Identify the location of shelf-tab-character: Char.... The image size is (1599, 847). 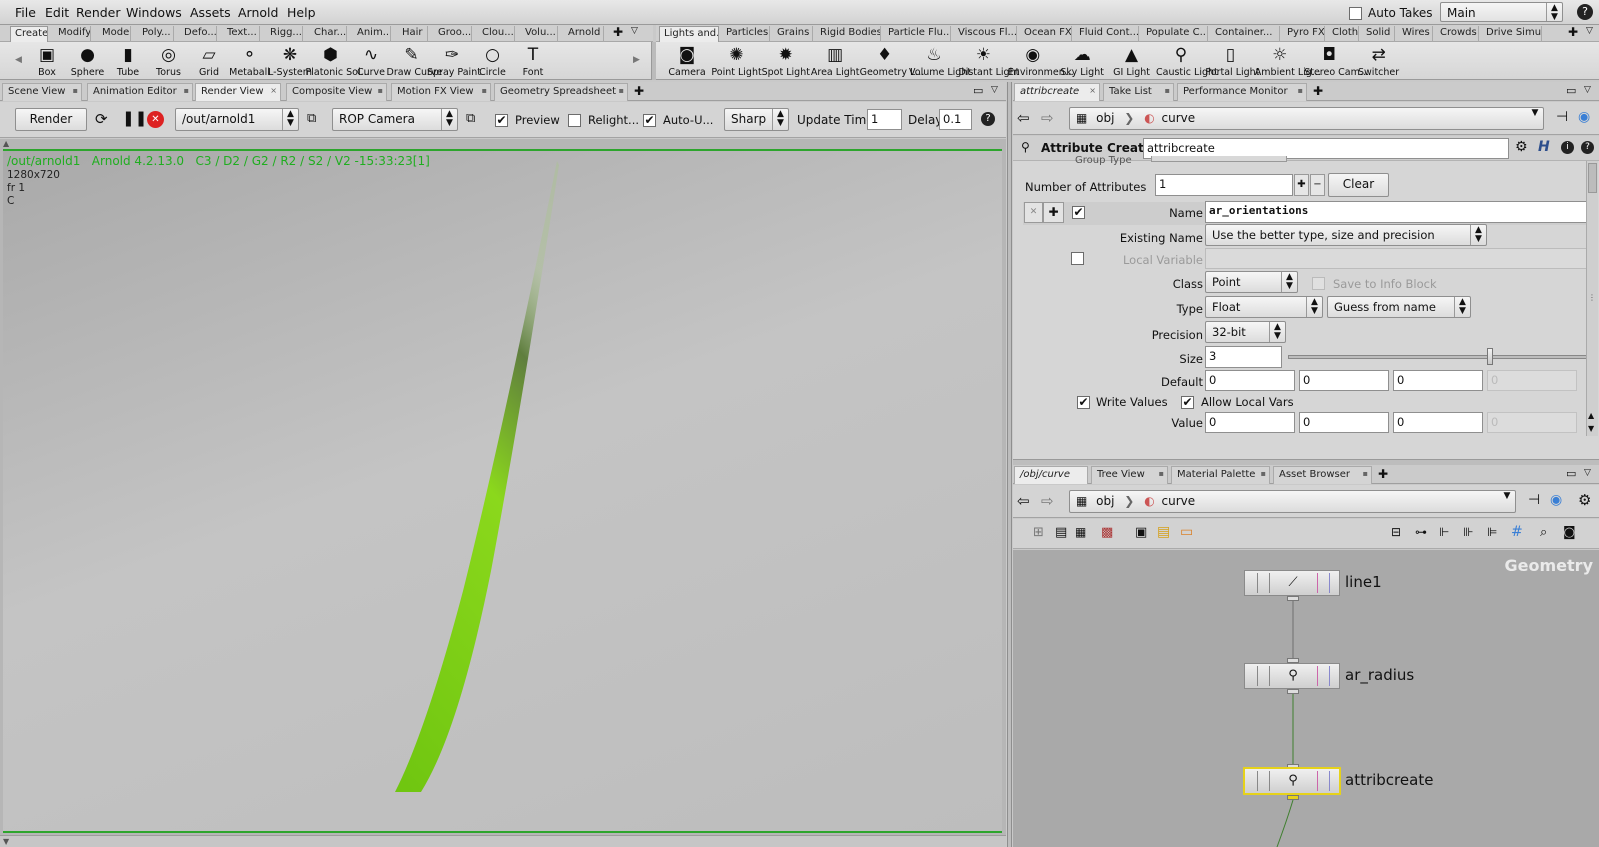
(328, 34).